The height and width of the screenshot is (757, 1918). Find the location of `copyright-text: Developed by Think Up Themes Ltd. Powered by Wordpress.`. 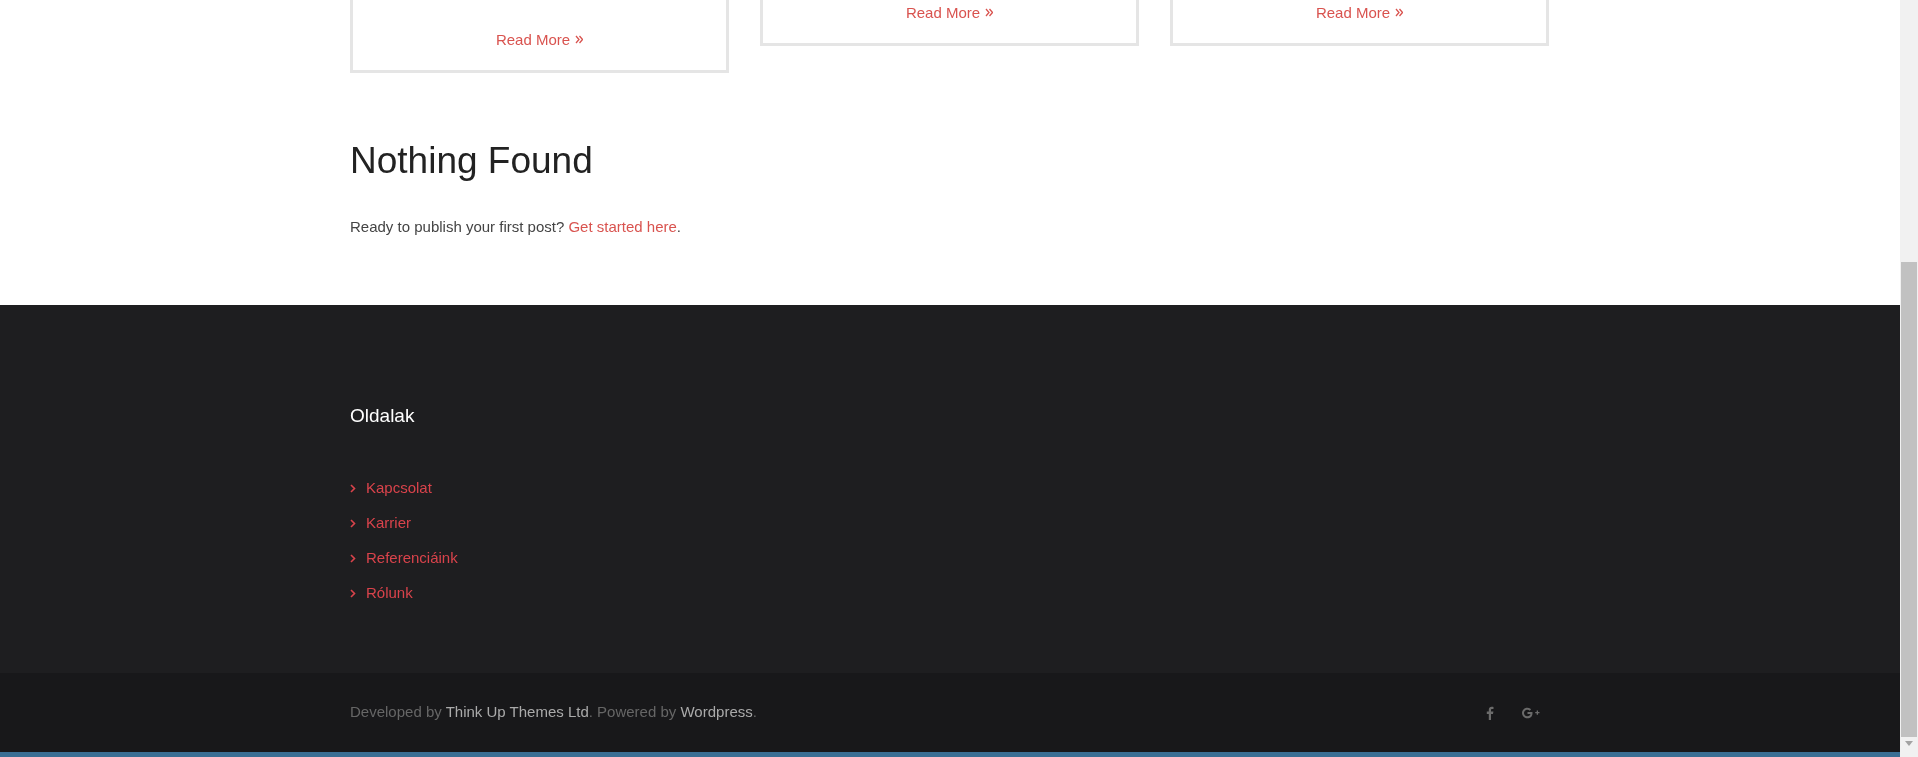

copyright-text: Developed by Think Up Themes Ltd. Powered by Wordpress. is located at coordinates (553, 712).